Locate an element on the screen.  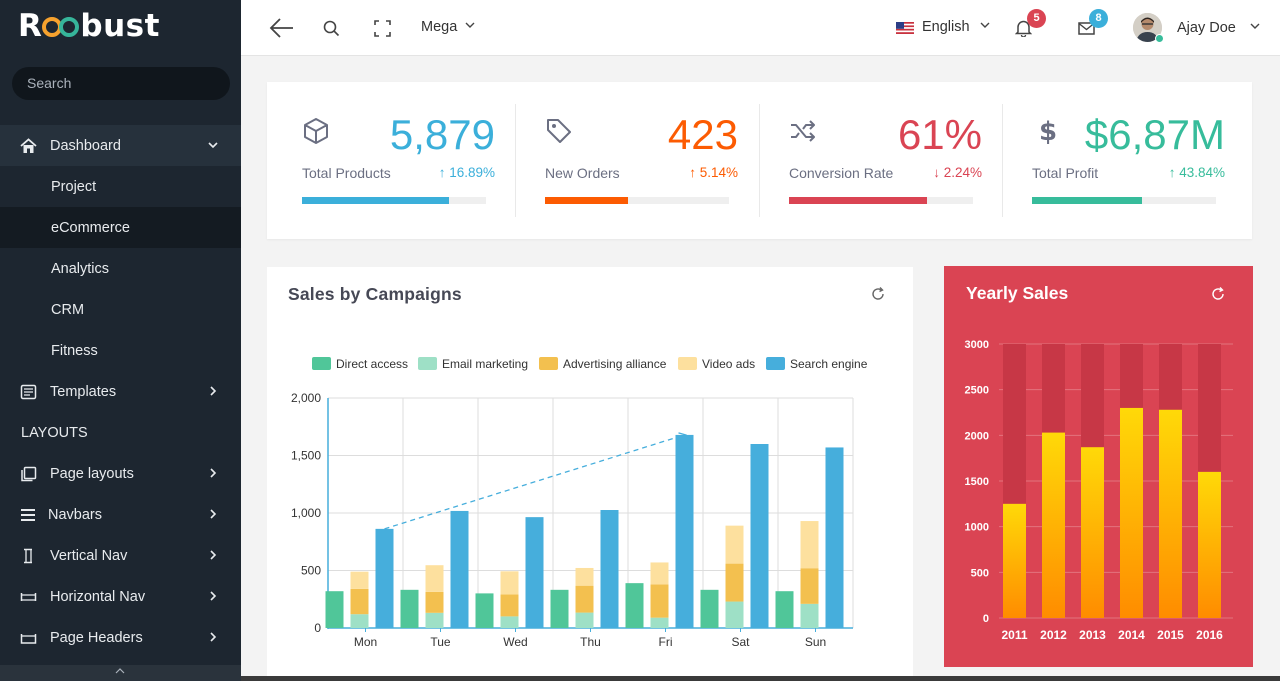
templates-icon is located at coordinates (28, 392).